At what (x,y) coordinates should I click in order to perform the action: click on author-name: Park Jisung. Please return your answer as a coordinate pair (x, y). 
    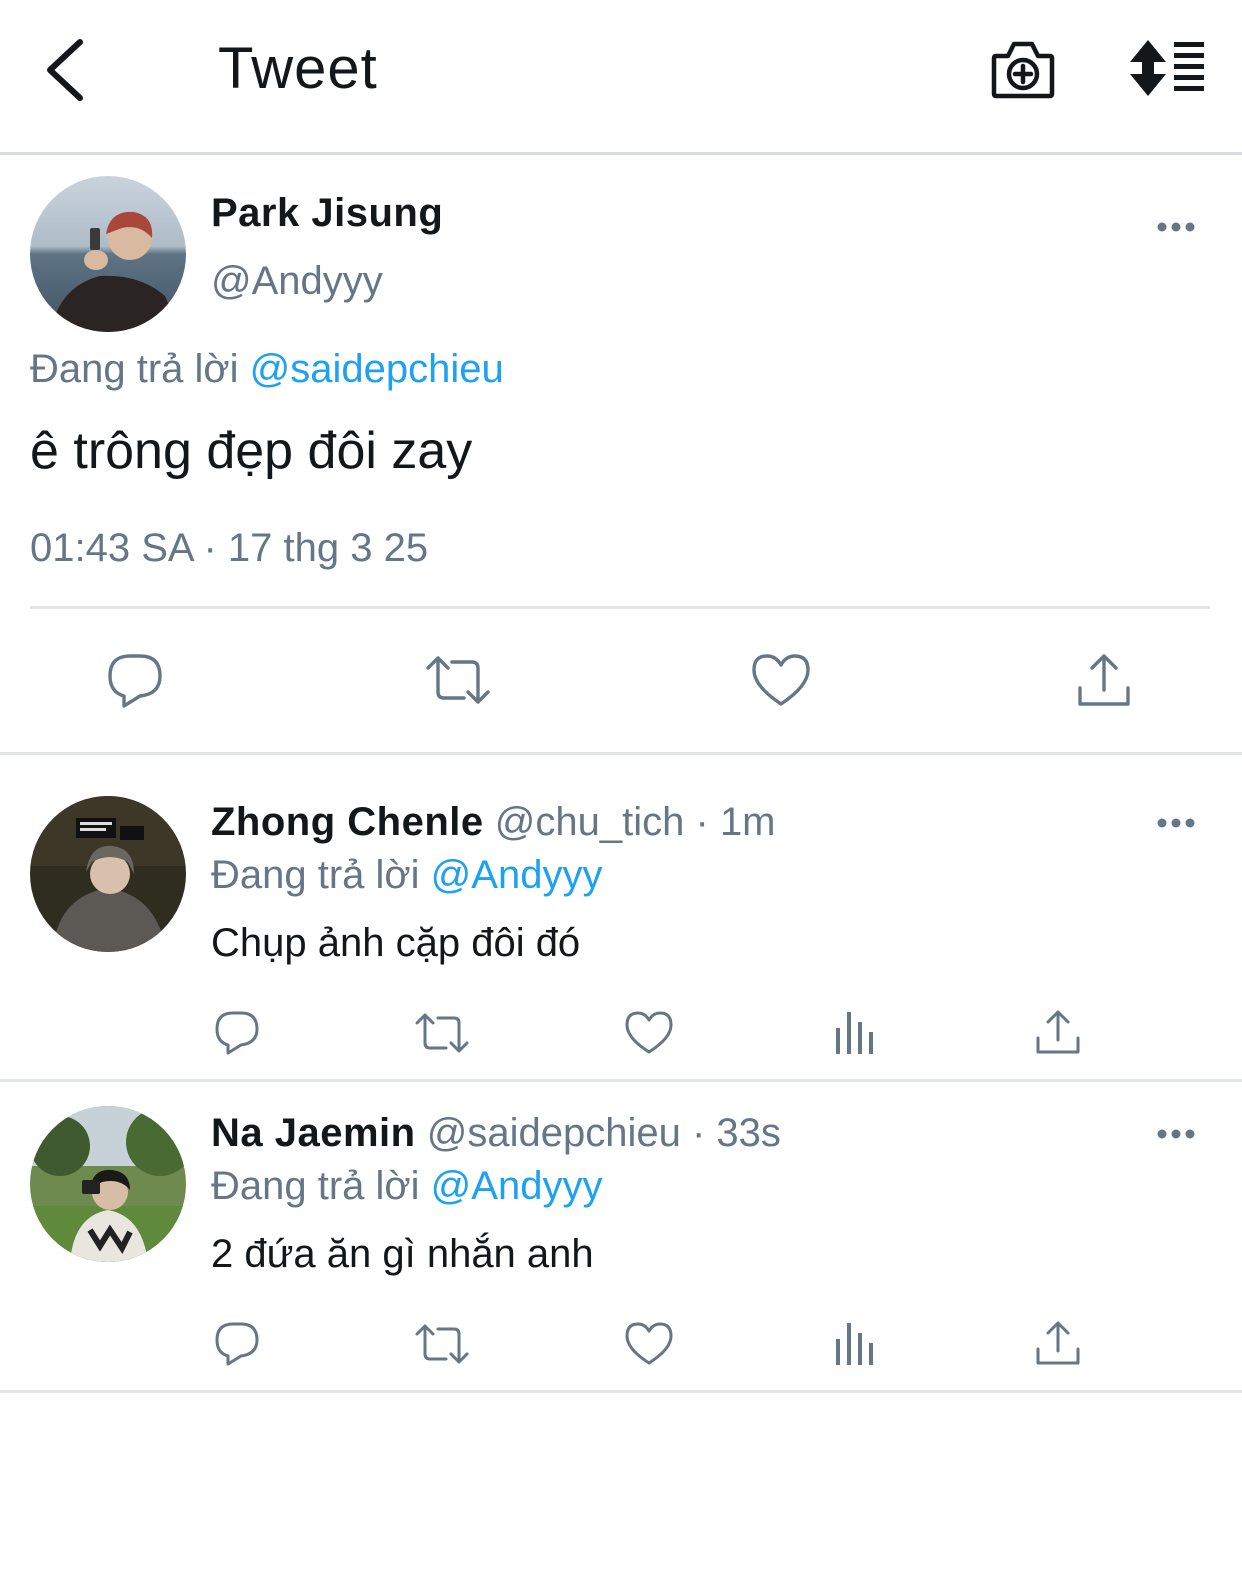
    Looking at the image, I should click on (327, 213).